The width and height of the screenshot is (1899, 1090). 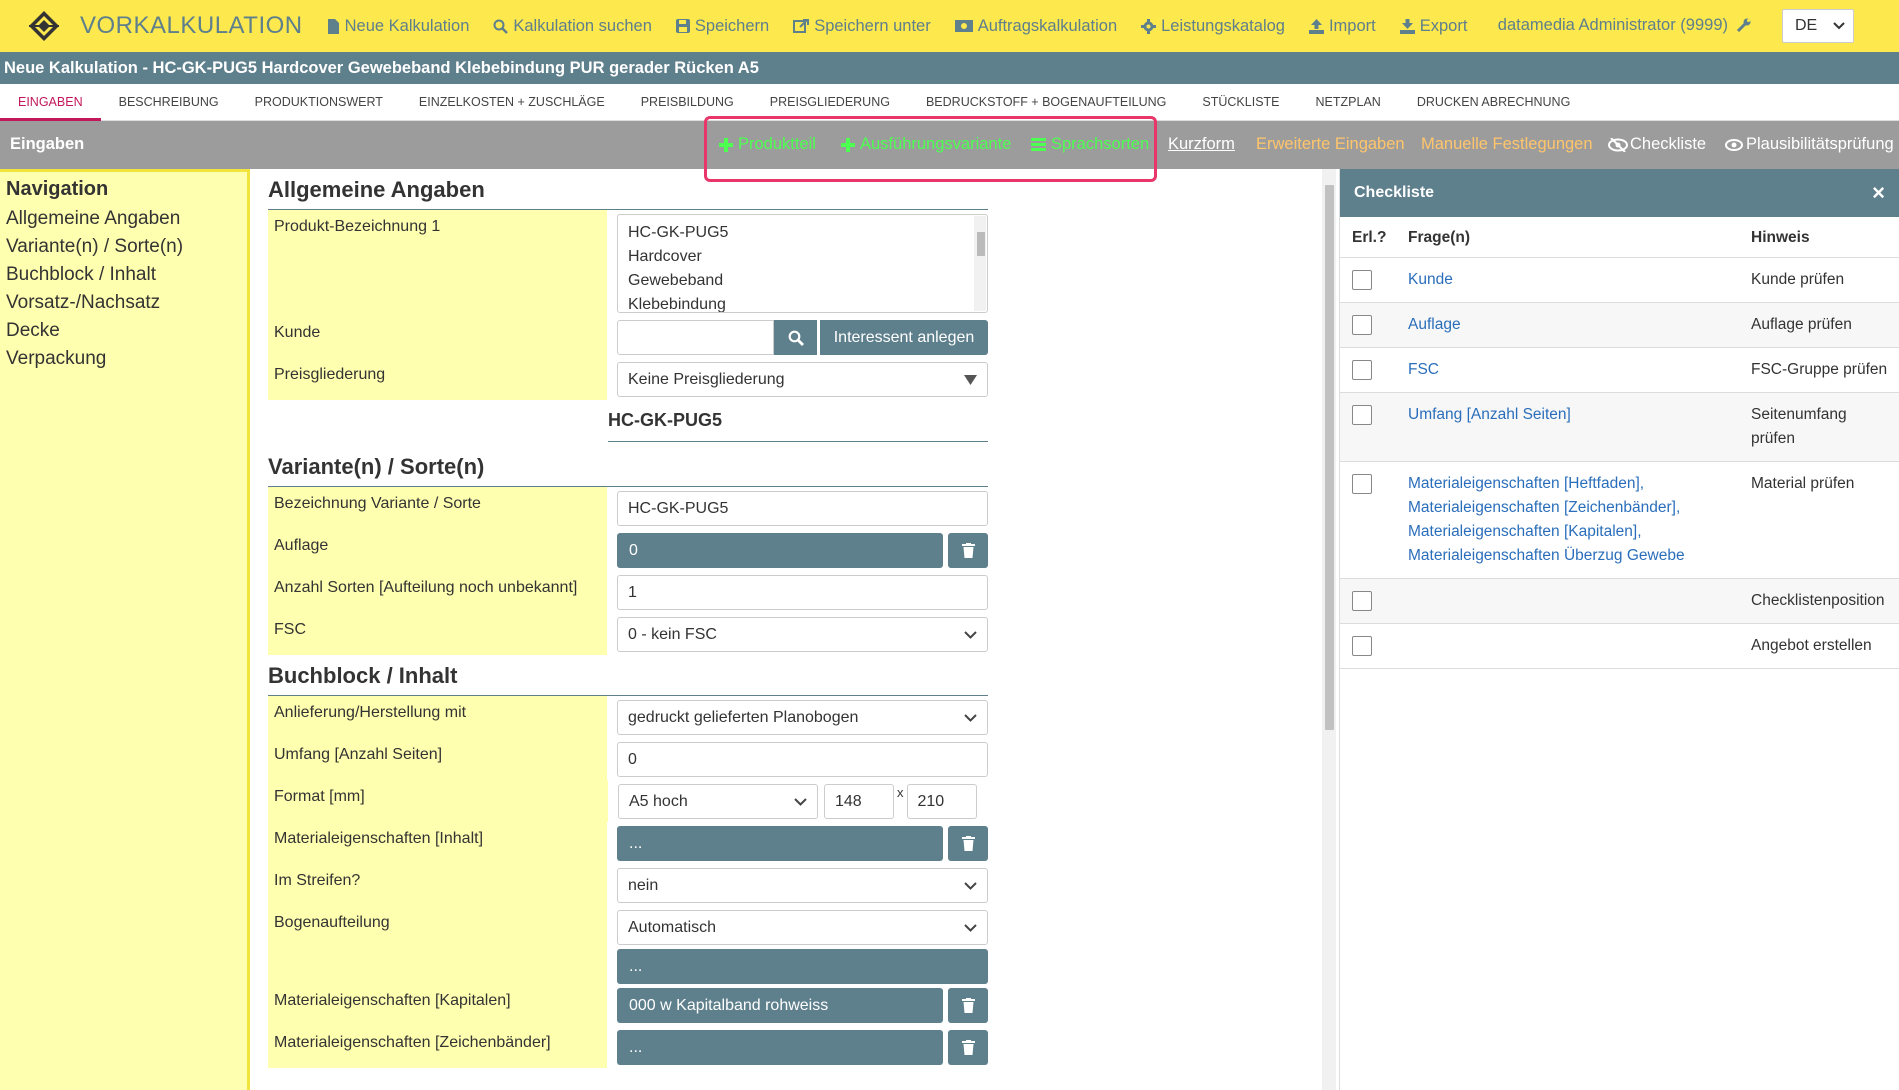 What do you see at coordinates (802, 759) in the screenshot?
I see `page-count-input: 0` at bounding box center [802, 759].